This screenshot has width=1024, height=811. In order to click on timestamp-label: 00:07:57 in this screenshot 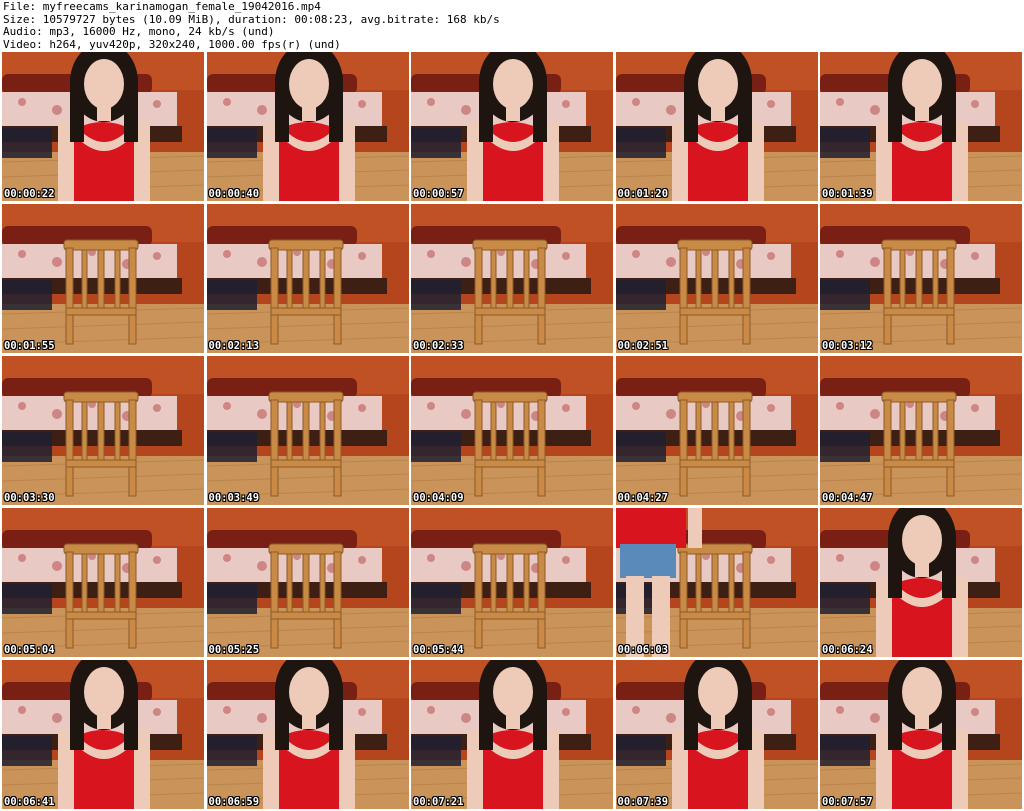, I will do `click(847, 802)`.